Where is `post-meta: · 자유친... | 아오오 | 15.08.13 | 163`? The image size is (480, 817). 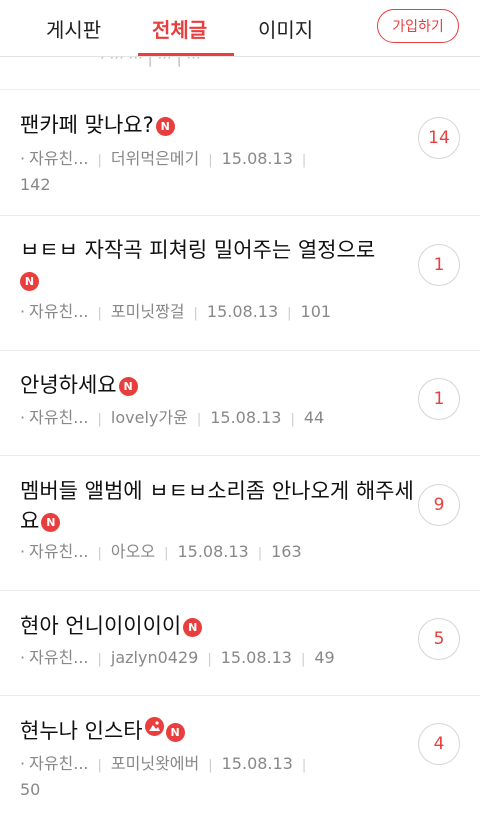
post-meta: · 자유친... | 아오오 | 15.08.13 | 163 is located at coordinates (217, 553).